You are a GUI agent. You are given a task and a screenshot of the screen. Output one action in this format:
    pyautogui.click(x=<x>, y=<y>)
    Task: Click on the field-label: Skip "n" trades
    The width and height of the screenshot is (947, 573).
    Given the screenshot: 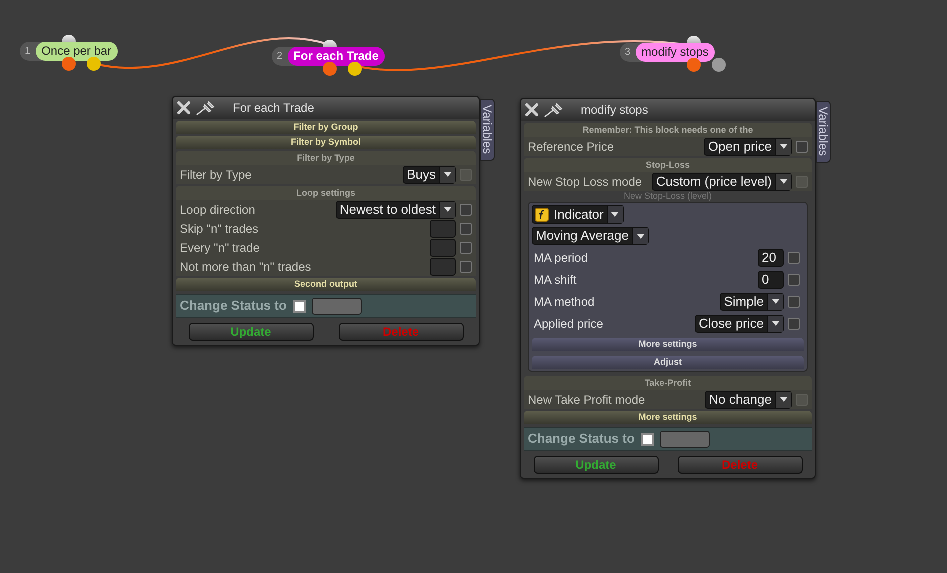 What is the action you would take?
    pyautogui.click(x=219, y=229)
    